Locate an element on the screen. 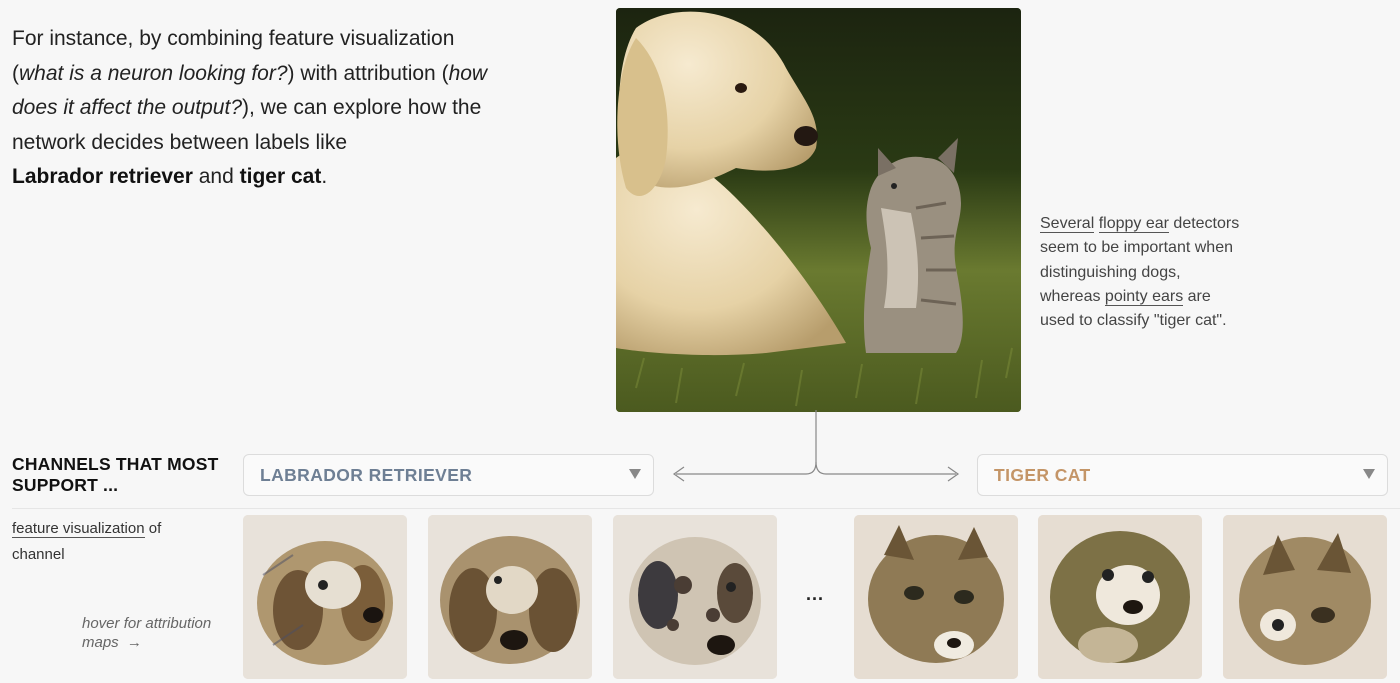  dropdown-label-left: LABRADOR RETRIEVER is located at coordinates (366, 475).